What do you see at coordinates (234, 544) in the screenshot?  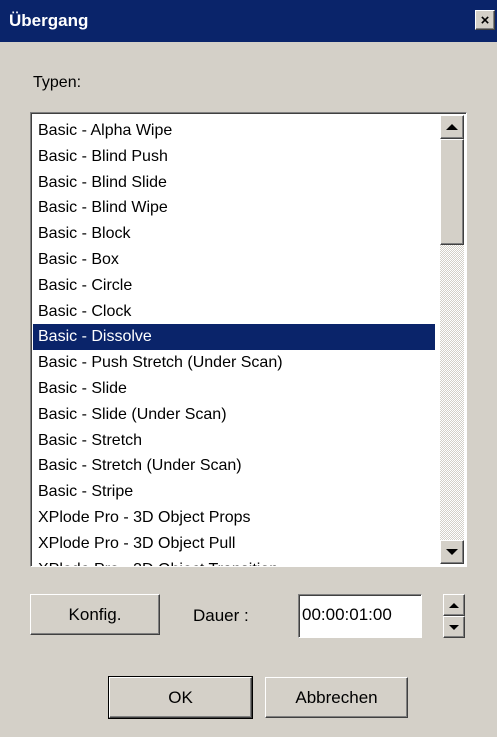 I see `list-item: XPlode Pro - 3D Object Pull` at bounding box center [234, 544].